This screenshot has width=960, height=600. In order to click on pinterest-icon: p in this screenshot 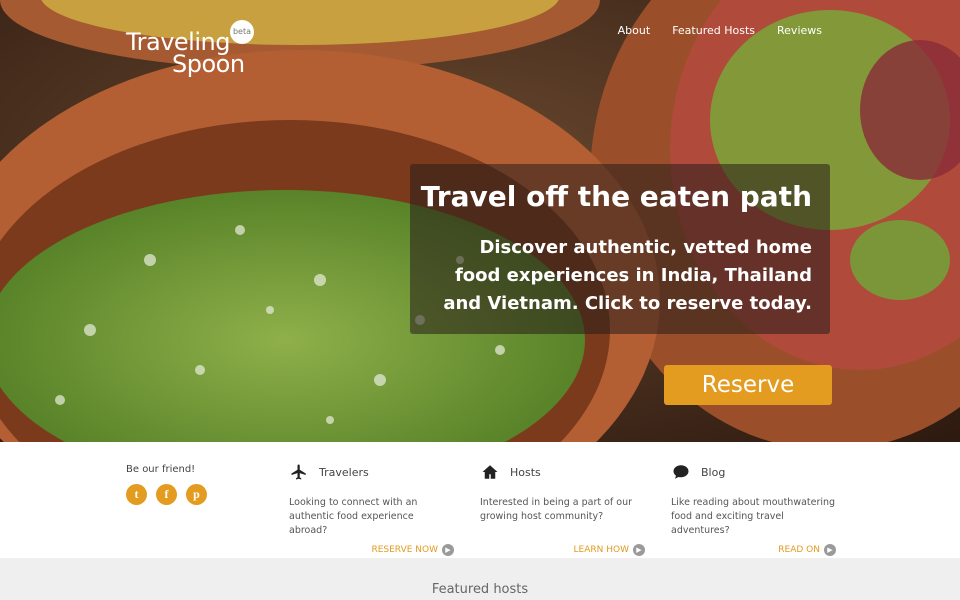, I will do `click(196, 494)`.